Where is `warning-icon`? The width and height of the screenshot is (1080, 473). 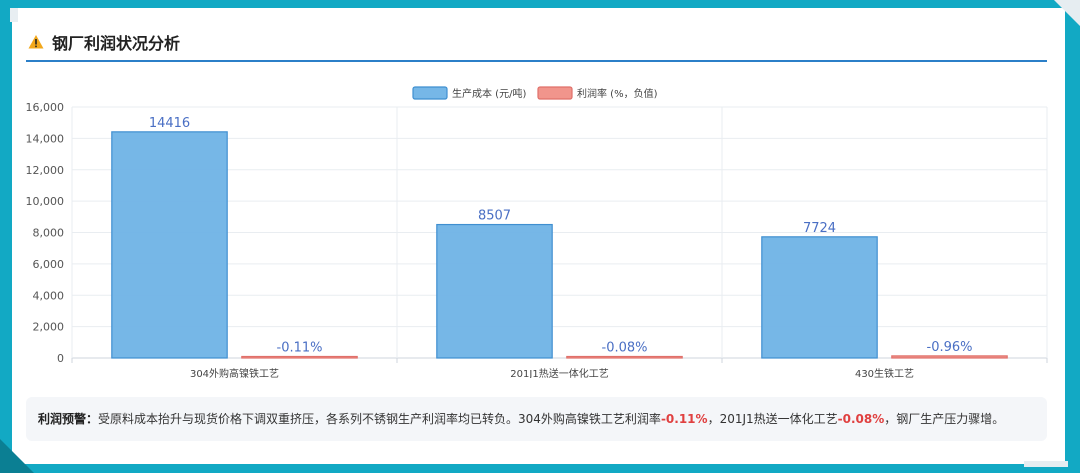
warning-icon is located at coordinates (36, 42).